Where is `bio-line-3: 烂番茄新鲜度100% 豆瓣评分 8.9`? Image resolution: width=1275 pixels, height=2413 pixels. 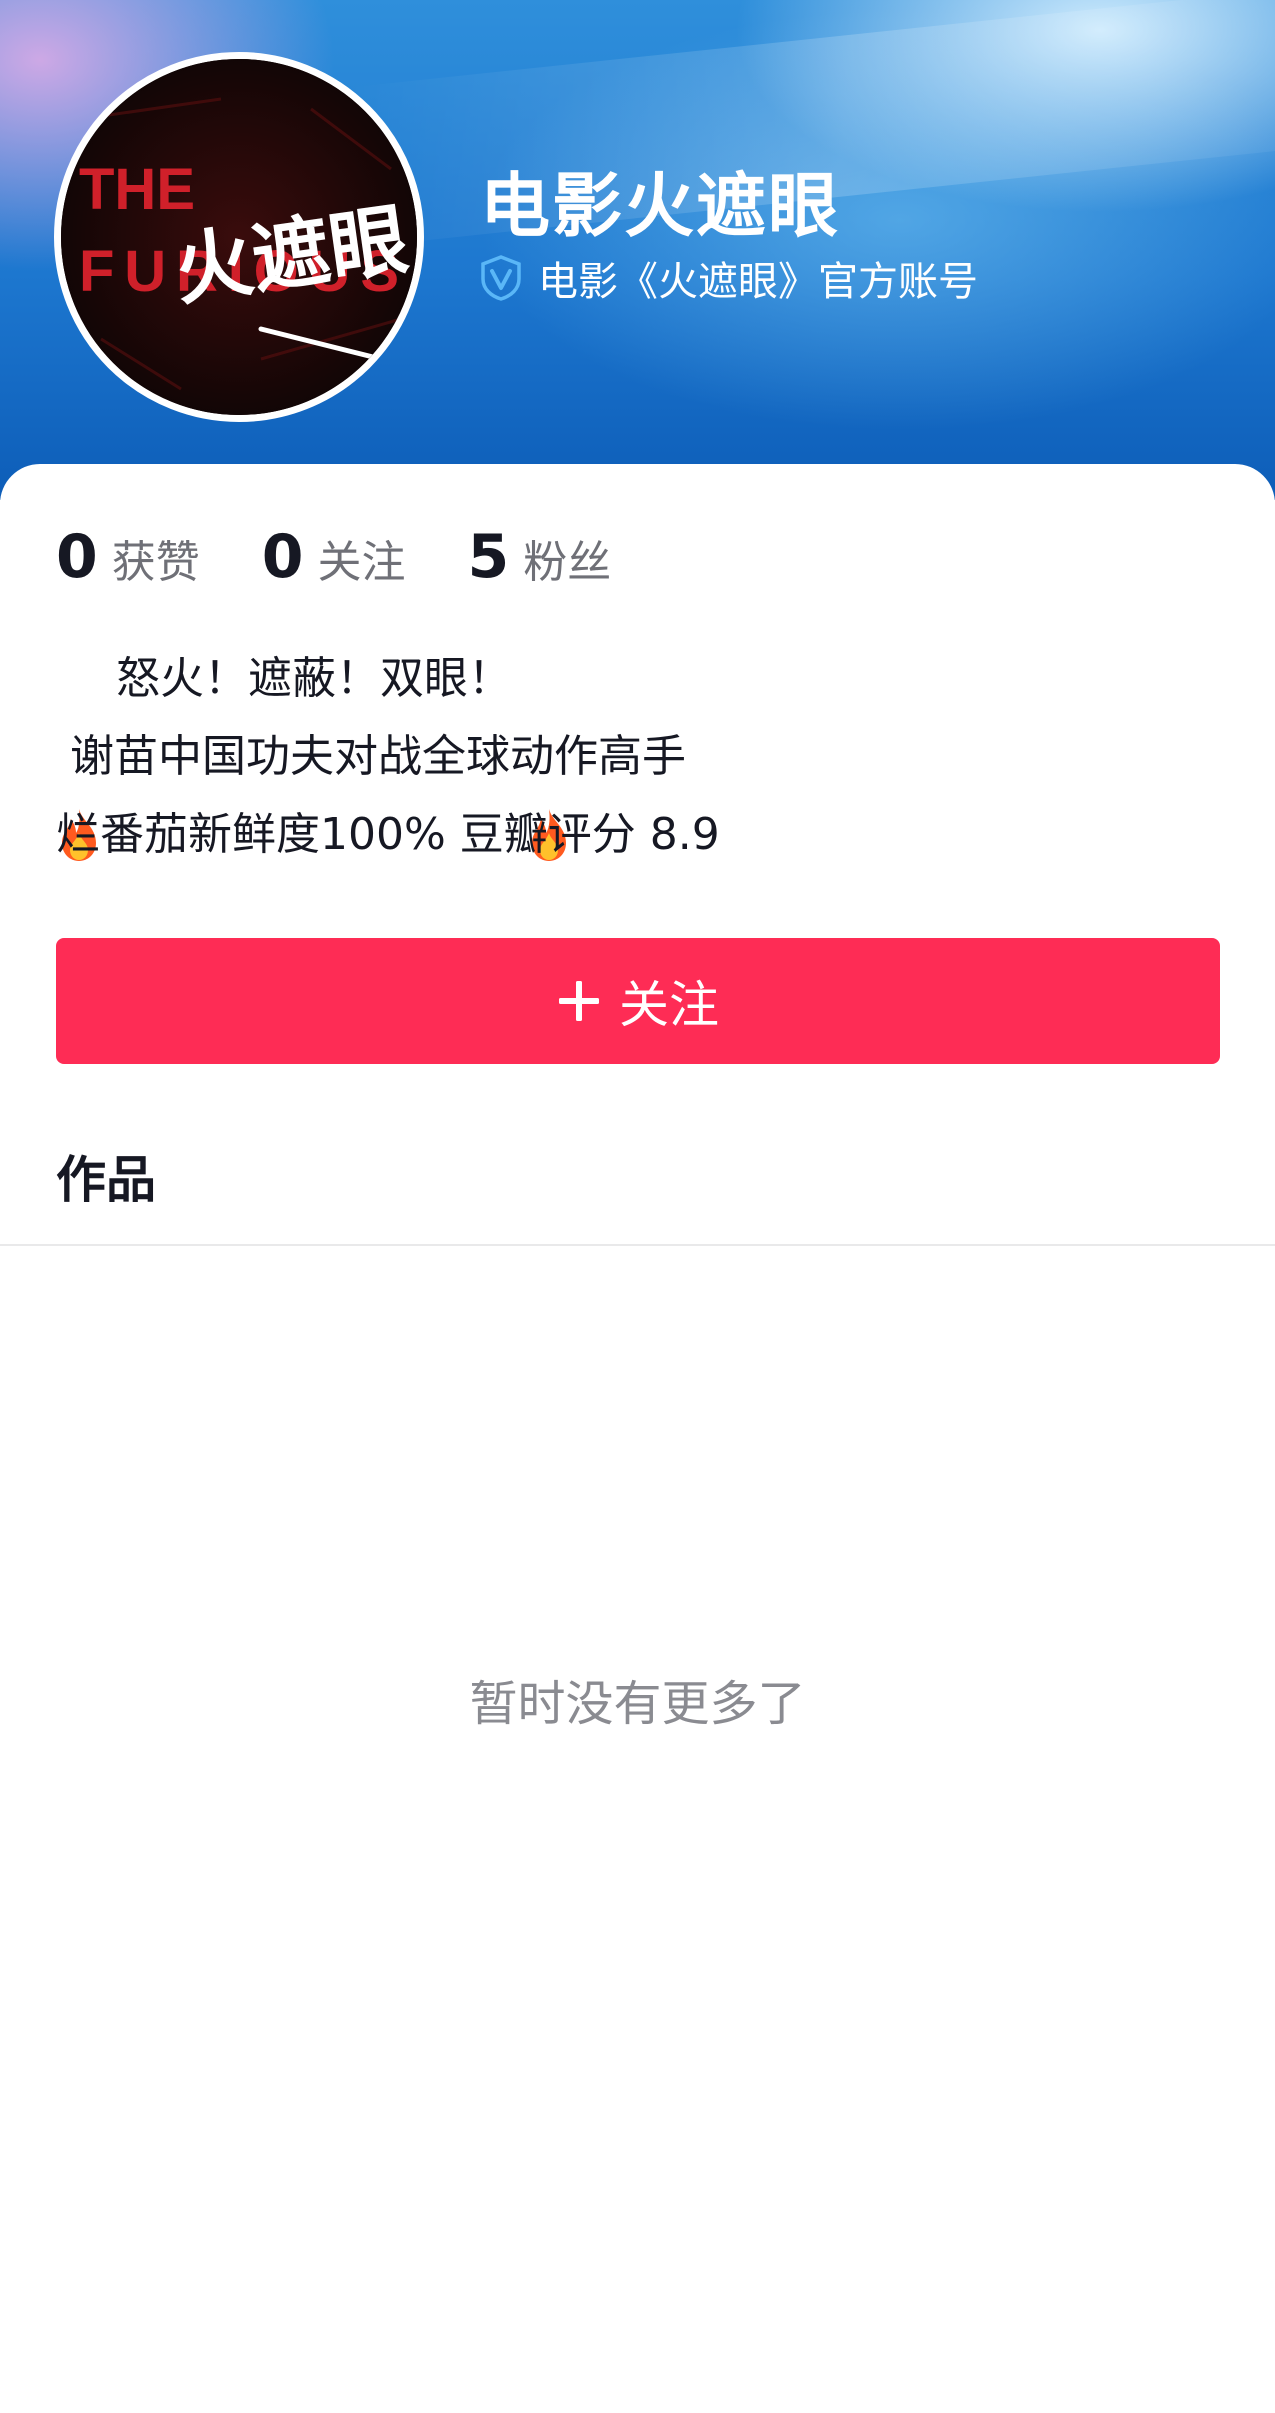
bio-line-3: 烂番茄新鲜度100% 豆瓣评分 8.9 is located at coordinates (388, 834).